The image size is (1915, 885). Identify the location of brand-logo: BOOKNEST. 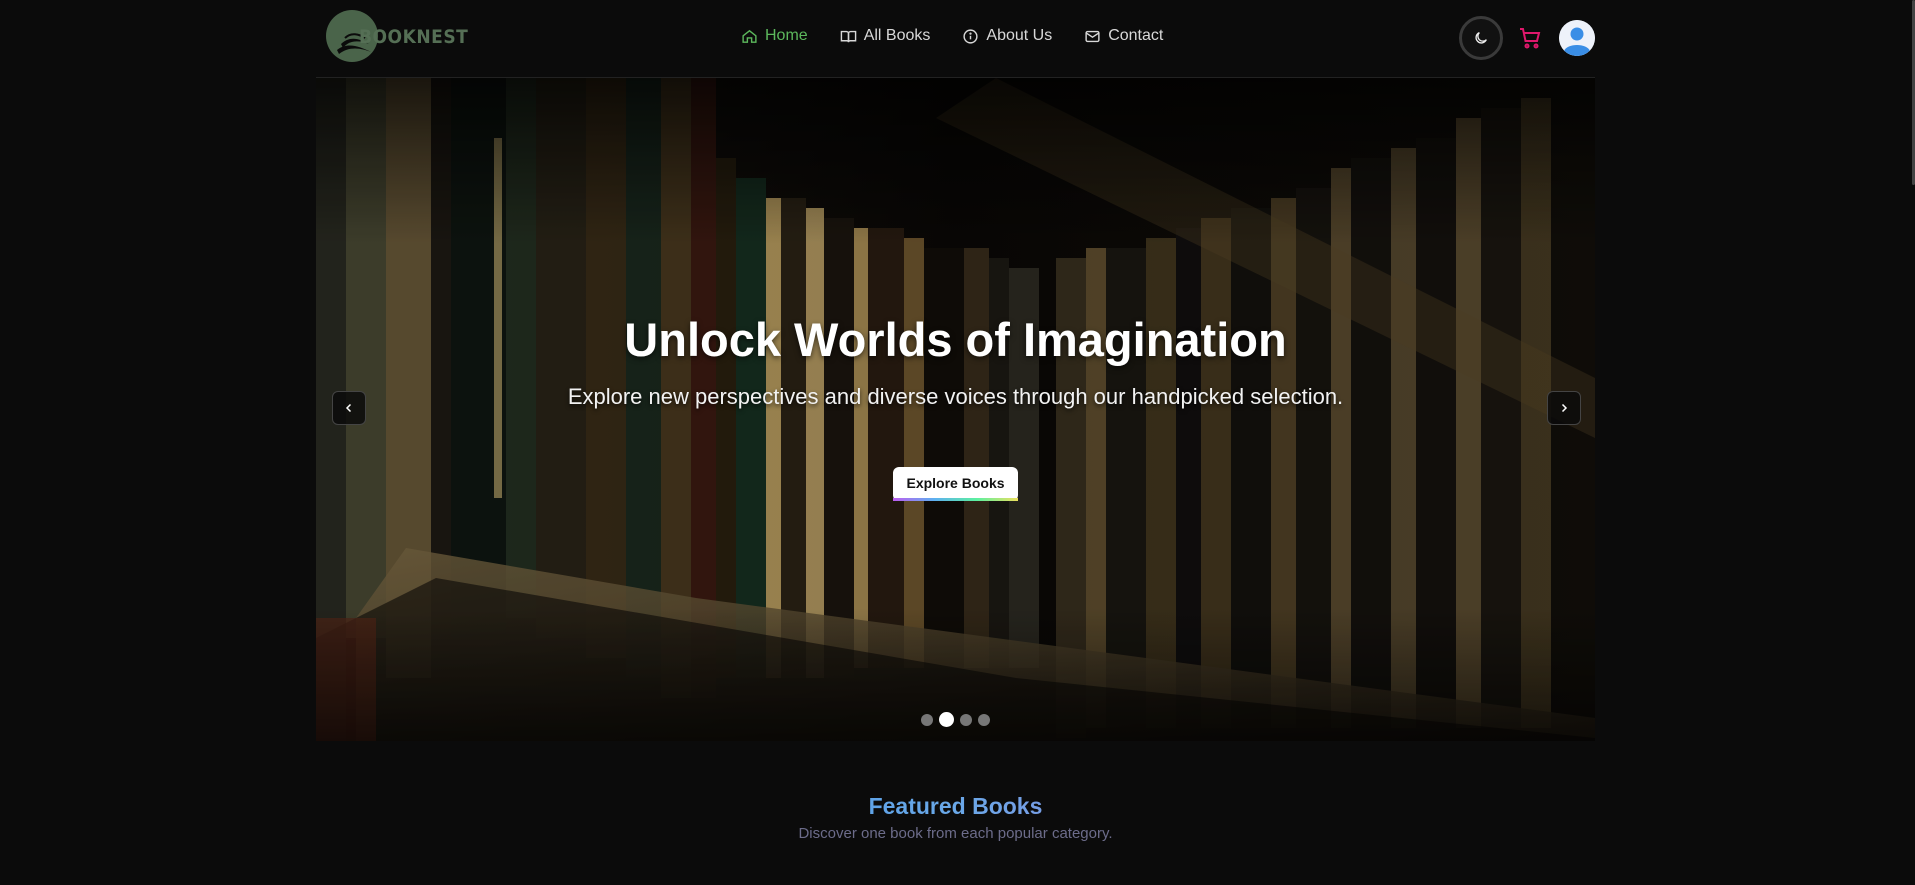
(396, 36).